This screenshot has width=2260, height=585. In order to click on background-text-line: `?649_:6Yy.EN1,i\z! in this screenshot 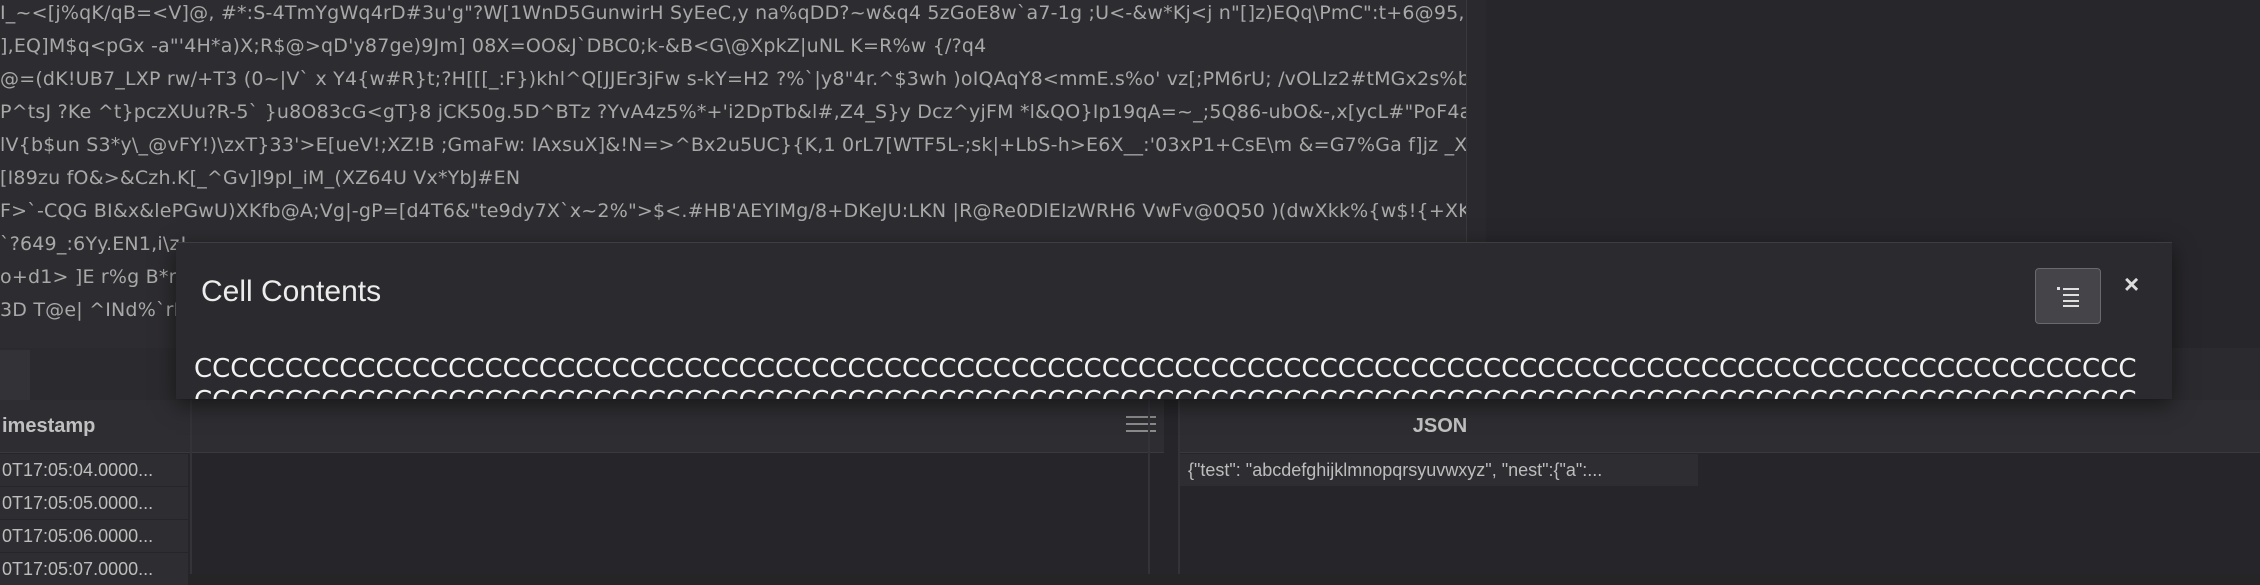, I will do `click(94, 244)`.